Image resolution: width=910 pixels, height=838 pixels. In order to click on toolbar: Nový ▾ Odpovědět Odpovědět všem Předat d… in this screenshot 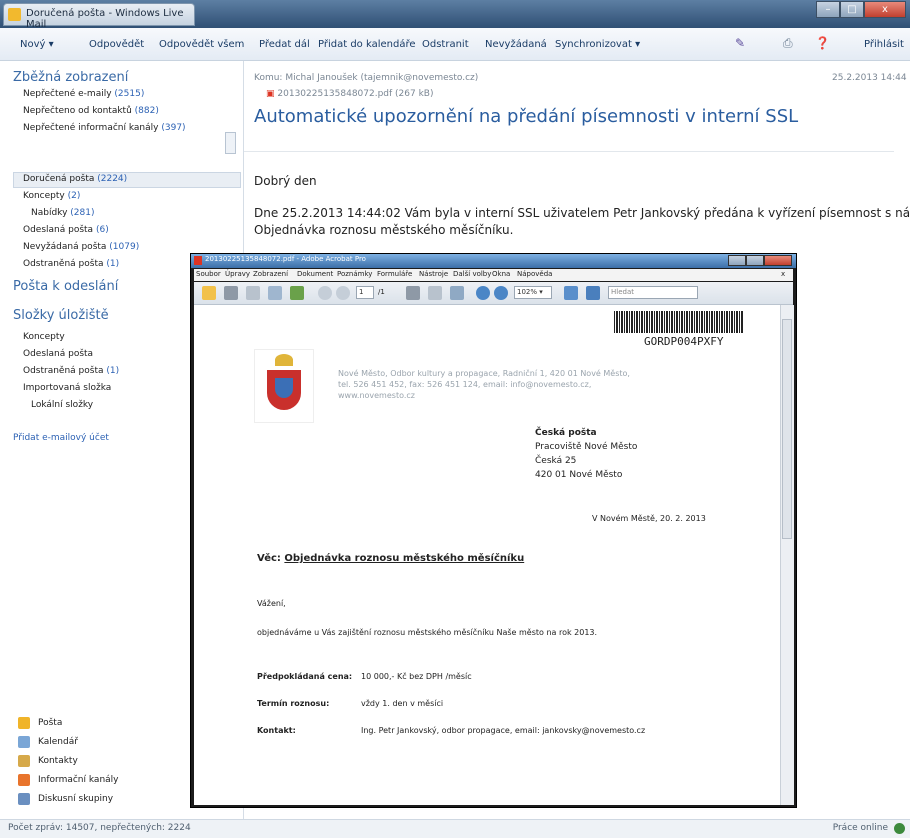, I will do `click(455, 44)`.